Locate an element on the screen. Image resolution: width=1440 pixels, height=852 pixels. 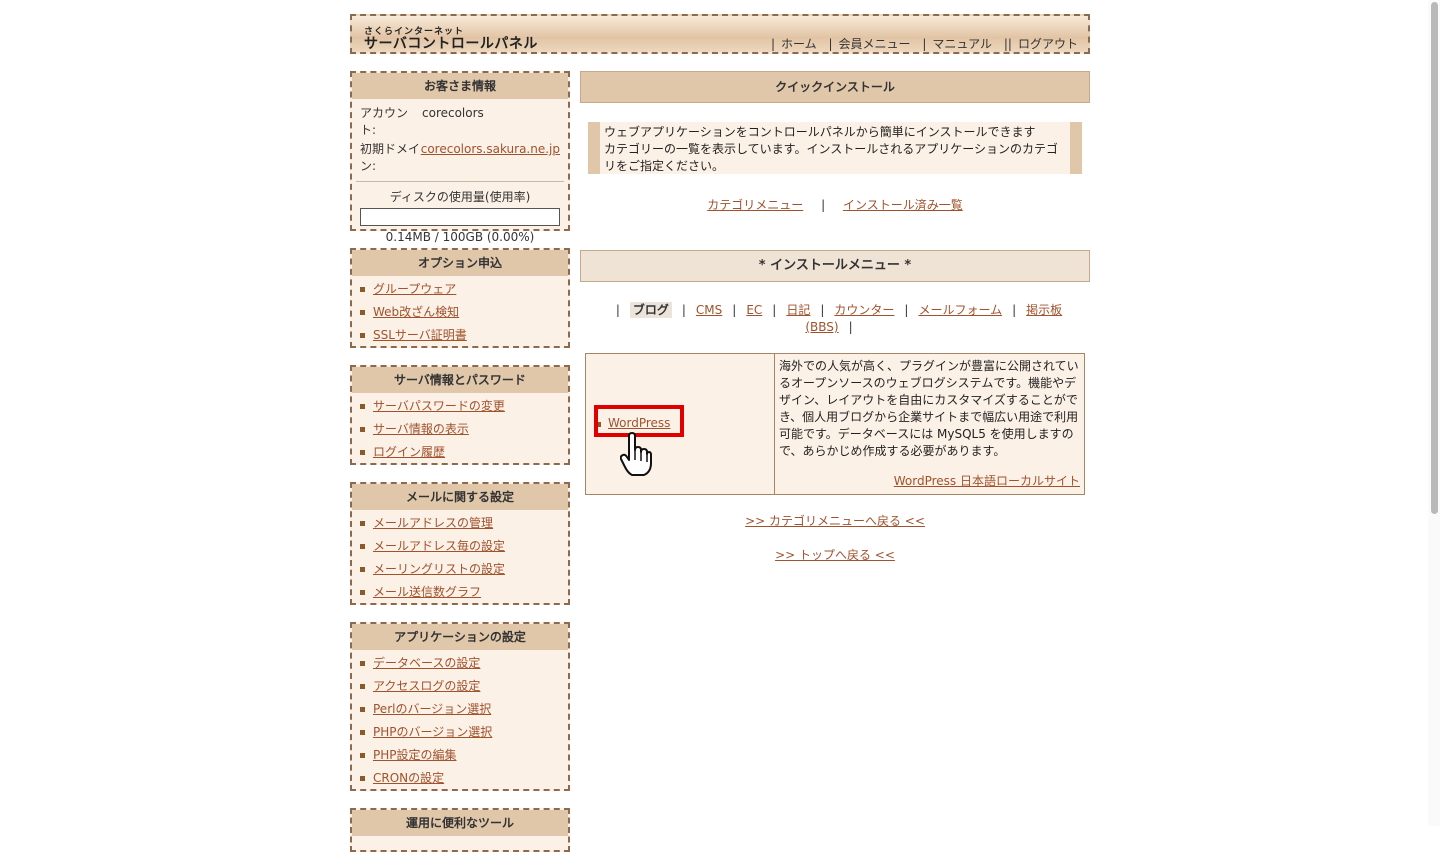
sidebar-item-label: メーリングリストの設定 is located at coordinates (439, 569).